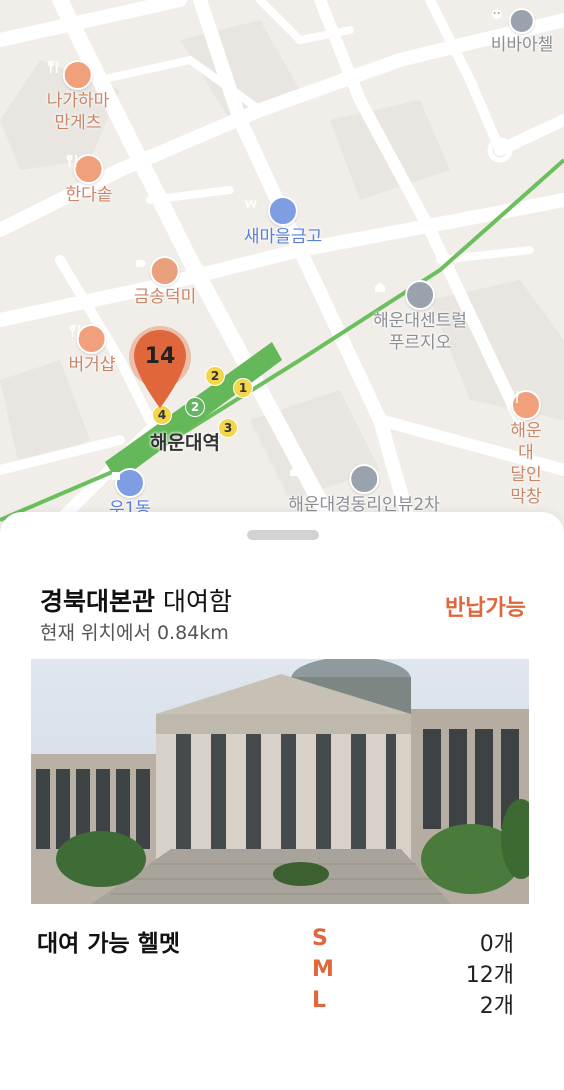 The width and height of the screenshot is (564, 1090). Describe the element at coordinates (319, 1000) in the screenshot. I see `size-label: L` at that location.